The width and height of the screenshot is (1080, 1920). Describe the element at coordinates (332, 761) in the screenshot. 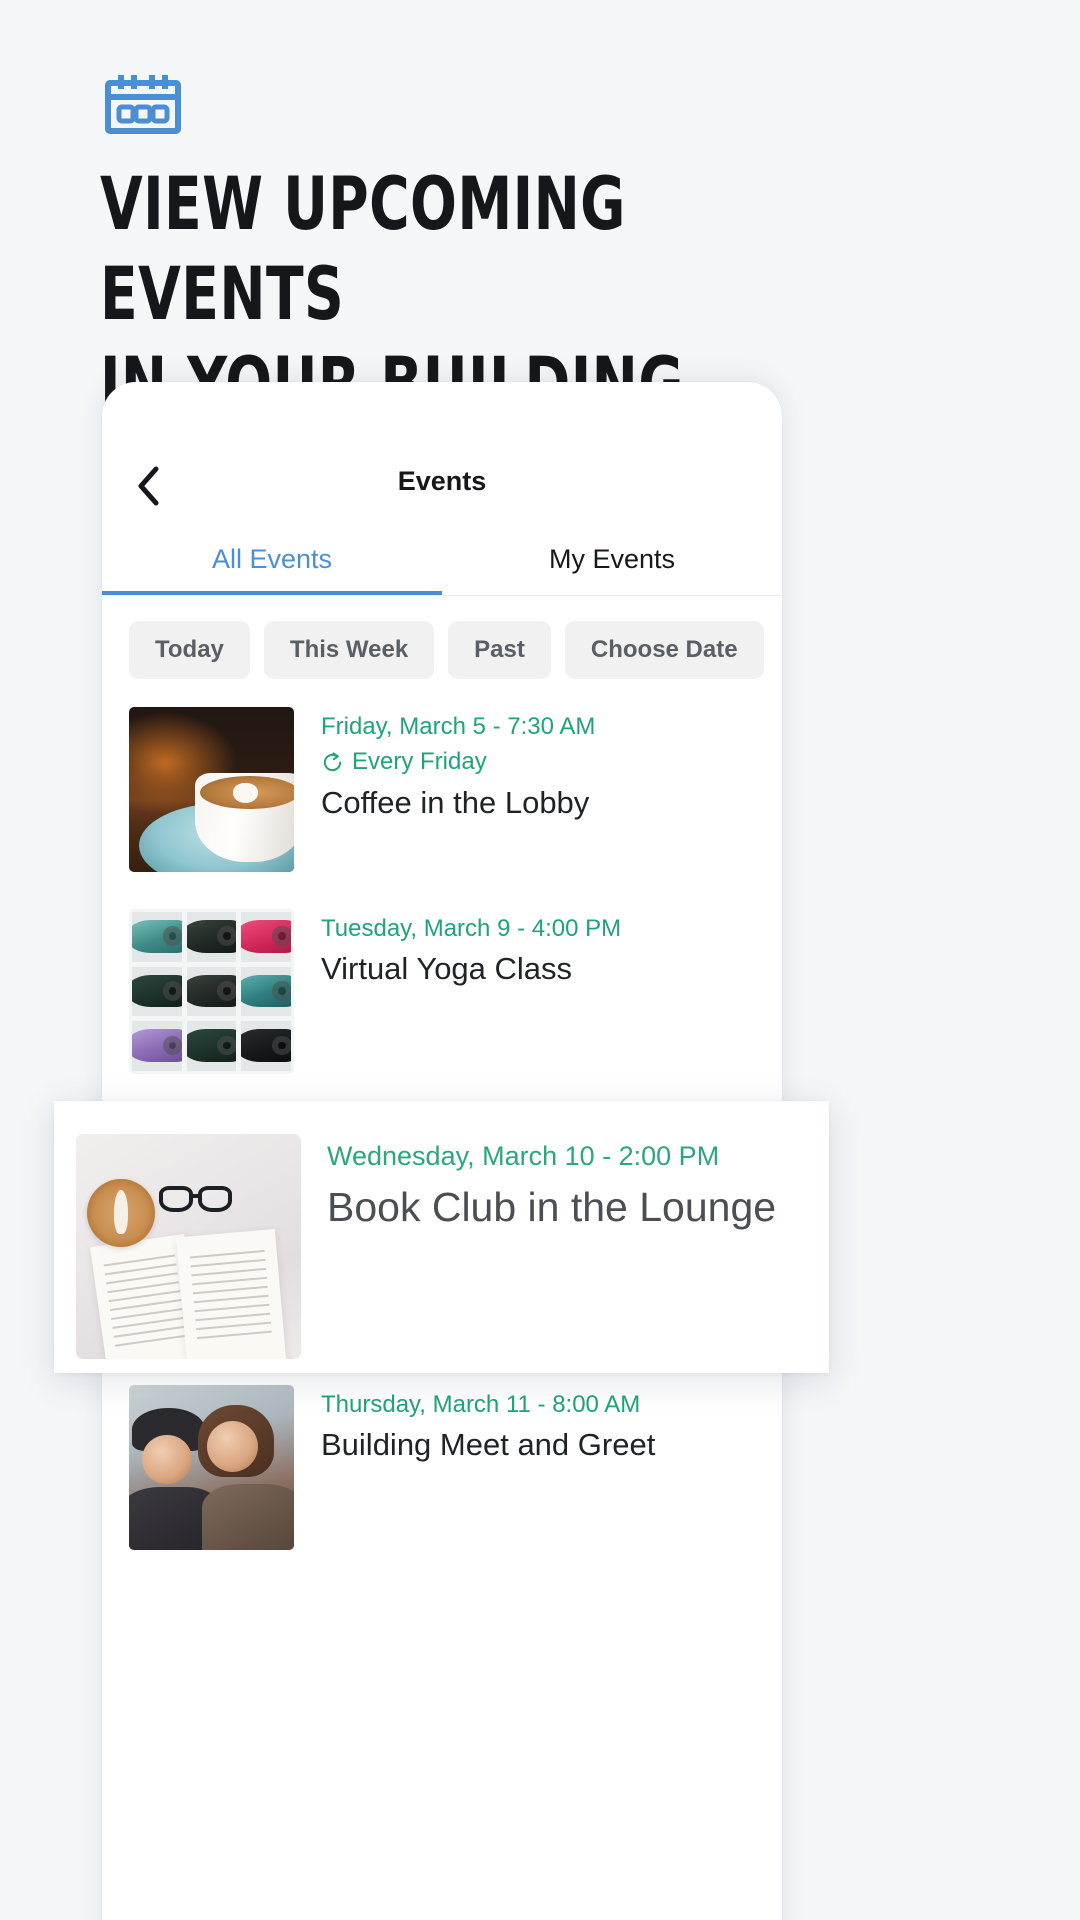

I see `repeat-icon` at that location.